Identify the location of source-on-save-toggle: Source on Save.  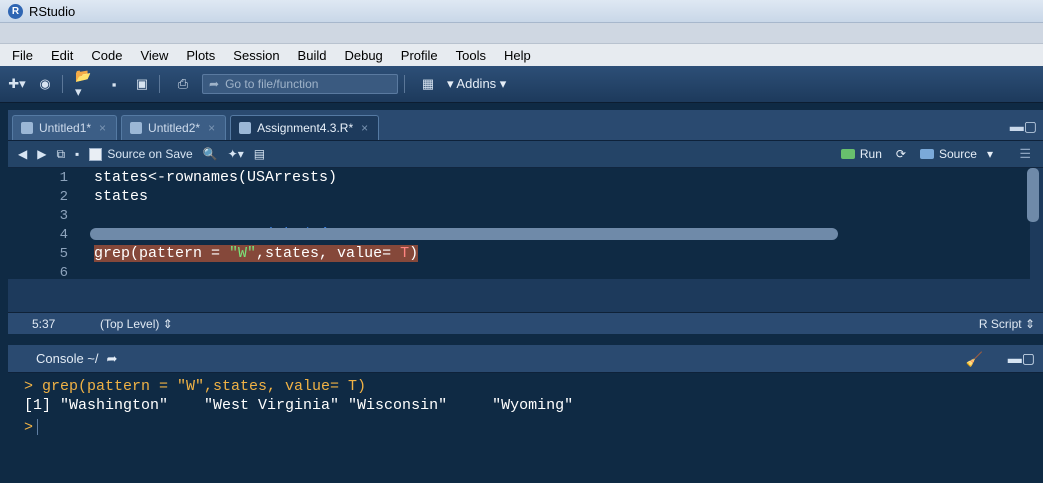
(141, 154).